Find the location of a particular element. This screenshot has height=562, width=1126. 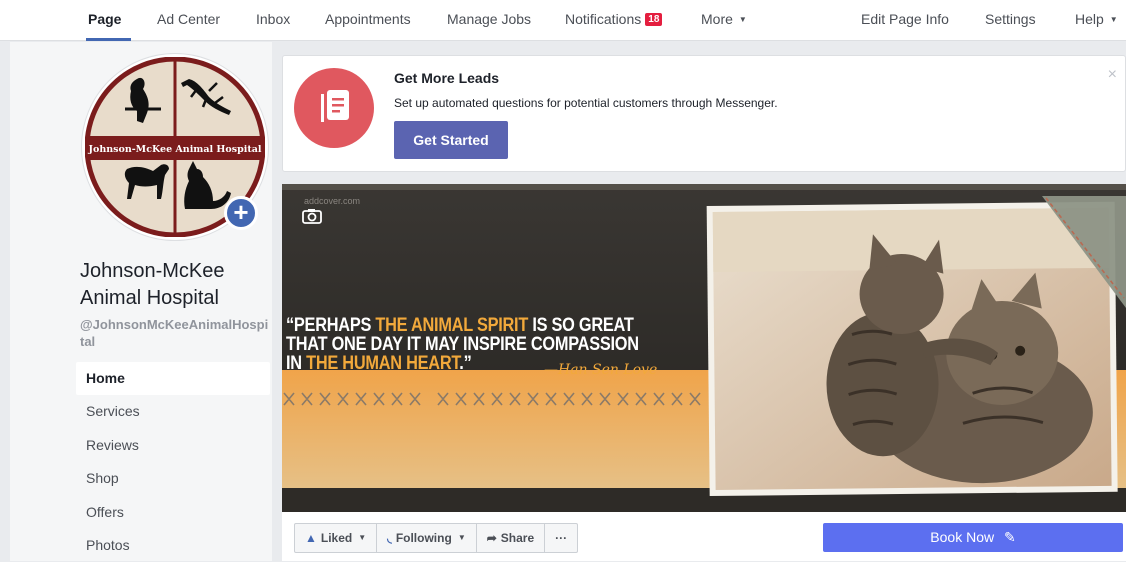

get-started-button: Get Started is located at coordinates (451, 140).